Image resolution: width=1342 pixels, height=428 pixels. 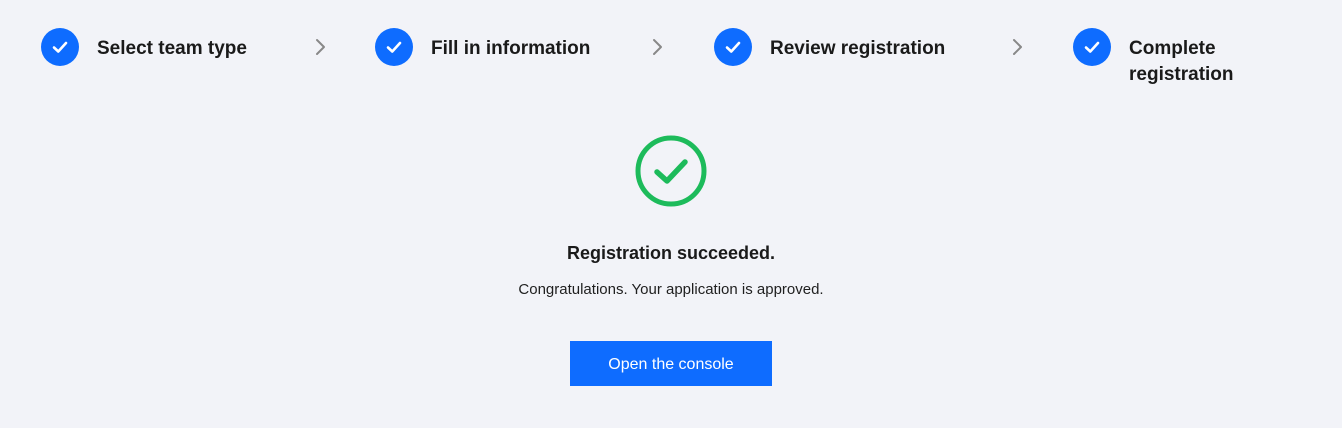 I want to click on step-label: Complete registration, so click(x=1181, y=61).